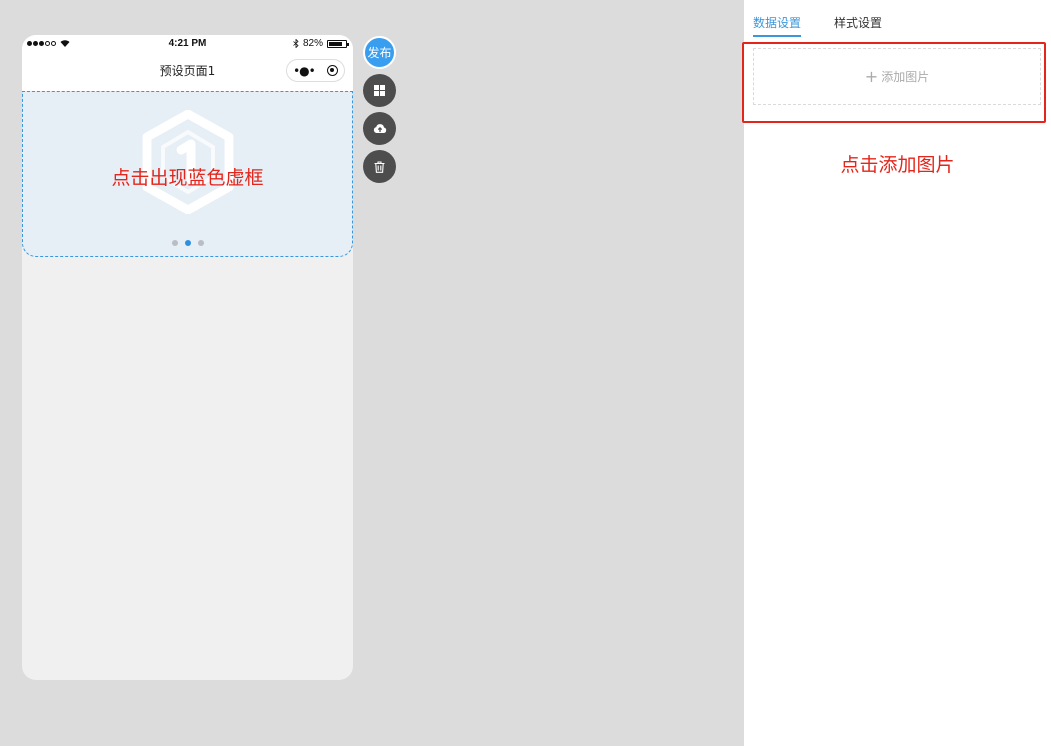 The width and height of the screenshot is (1051, 746). I want to click on components-button, so click(379, 90).